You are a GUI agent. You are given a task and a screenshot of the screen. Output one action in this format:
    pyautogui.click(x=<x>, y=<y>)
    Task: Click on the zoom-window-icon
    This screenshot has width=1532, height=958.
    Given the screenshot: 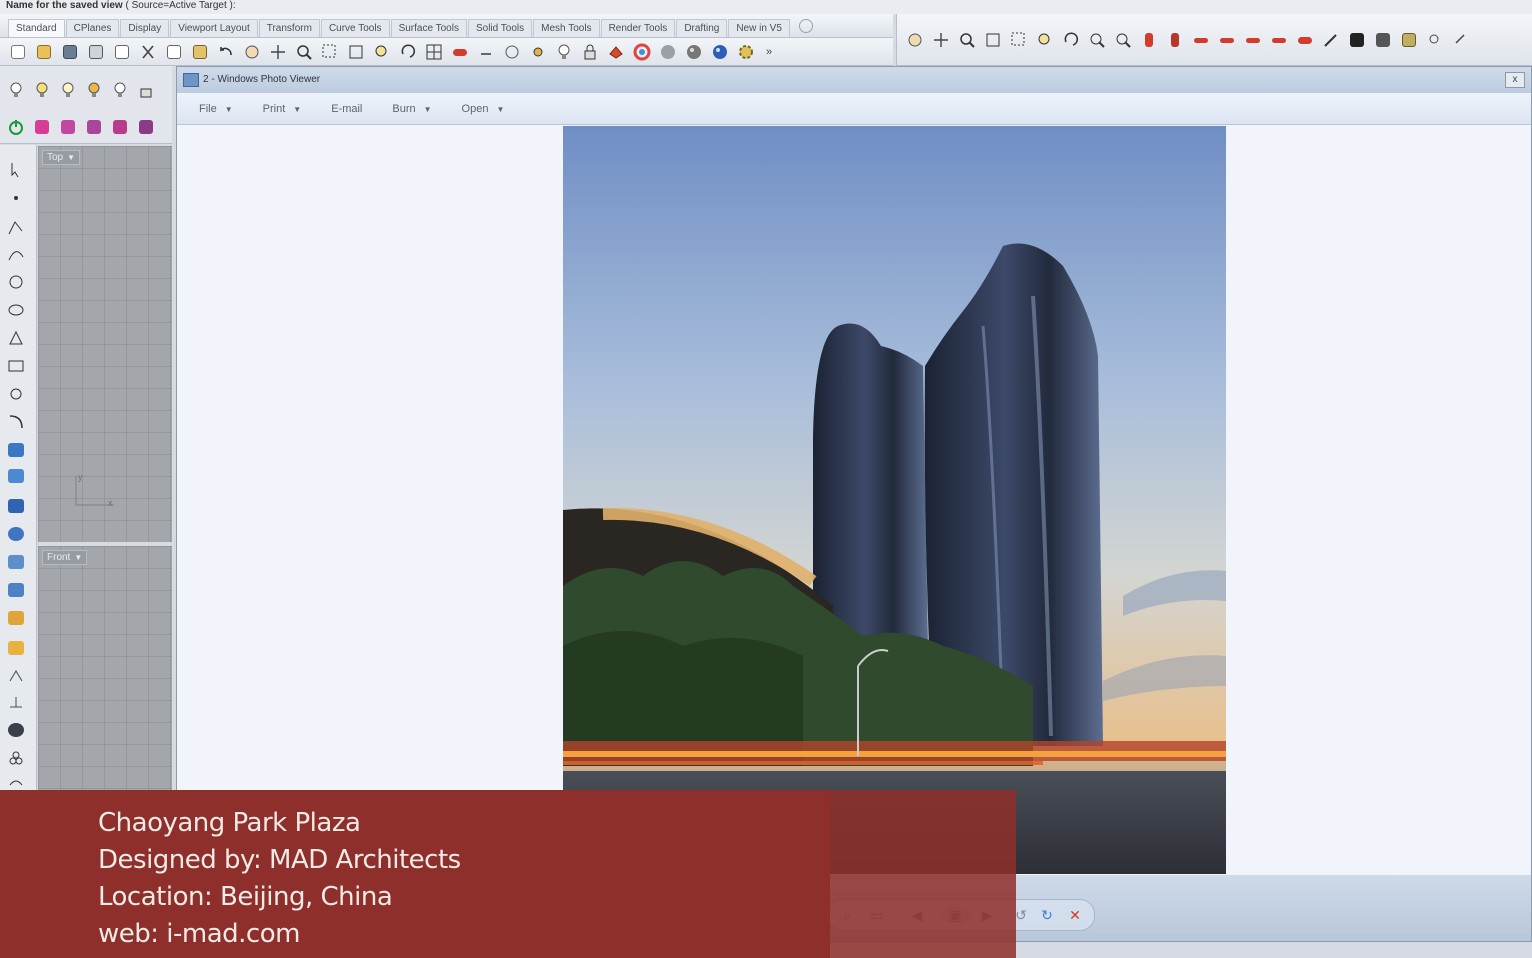 What is the action you would take?
    pyautogui.click(x=1019, y=40)
    